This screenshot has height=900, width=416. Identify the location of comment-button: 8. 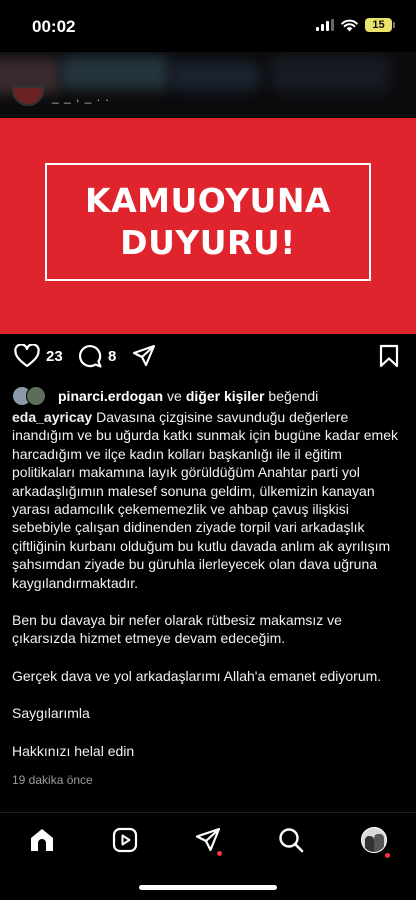
(97, 356).